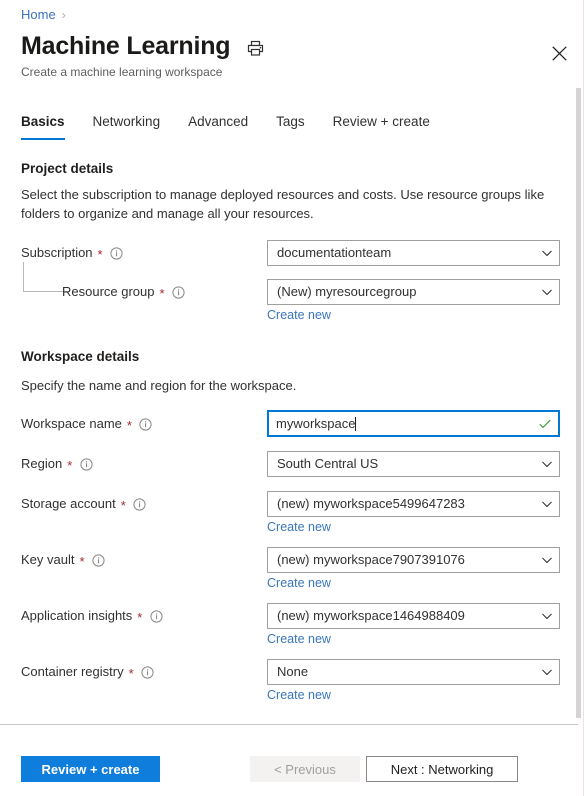 Image resolution: width=584 pixels, height=796 pixels. I want to click on select-box: (New) myresourcegroup, so click(413, 292).